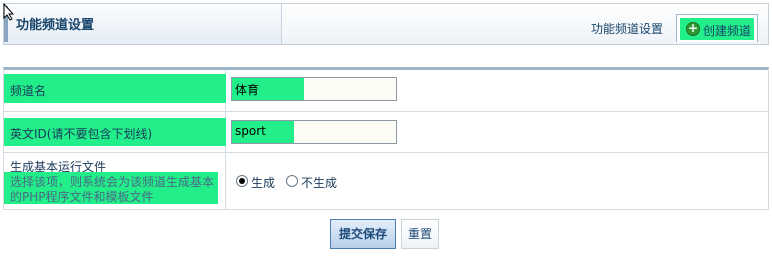 This screenshot has height=256, width=772. What do you see at coordinates (55, 25) in the screenshot?
I see `page-title: 功能频道设置` at bounding box center [55, 25].